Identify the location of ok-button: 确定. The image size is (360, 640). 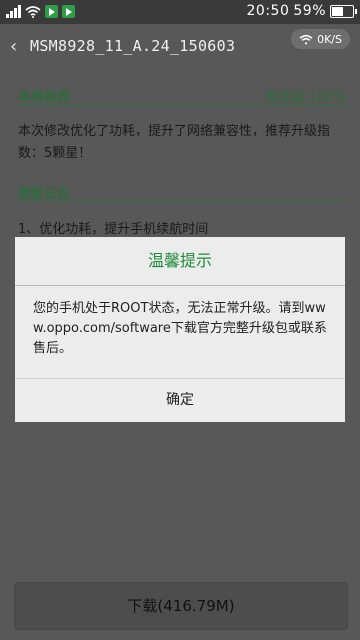
(180, 400).